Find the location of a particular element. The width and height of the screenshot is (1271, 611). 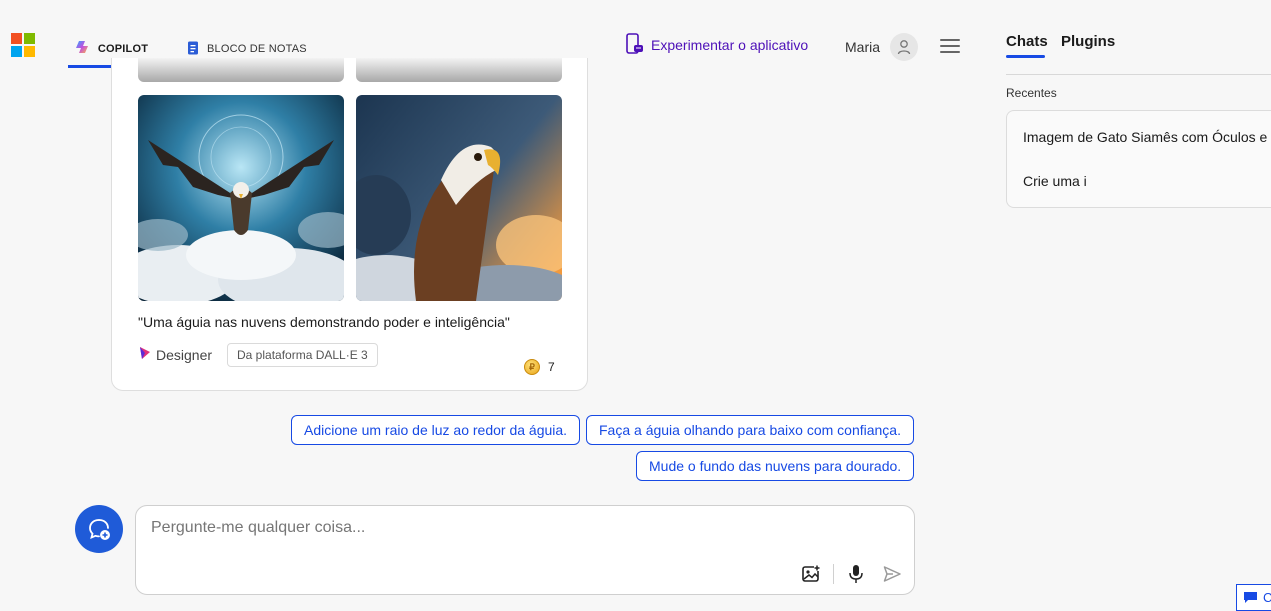

microphone-icon is located at coordinates (856, 574).